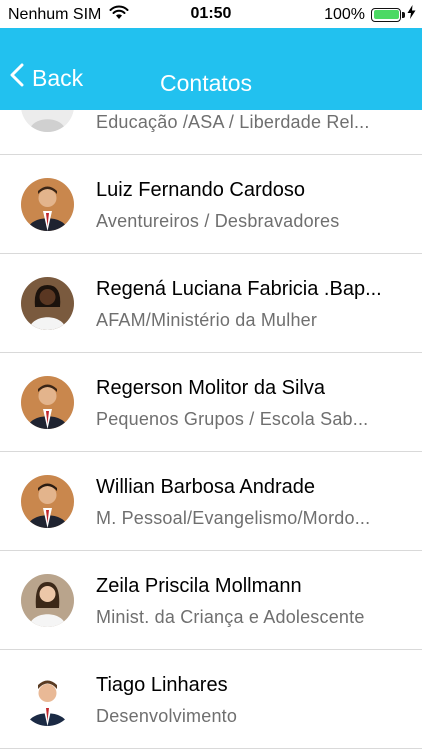 Image resolution: width=422 pixels, height=750 pixels. I want to click on back-button: Back, so click(46, 78).